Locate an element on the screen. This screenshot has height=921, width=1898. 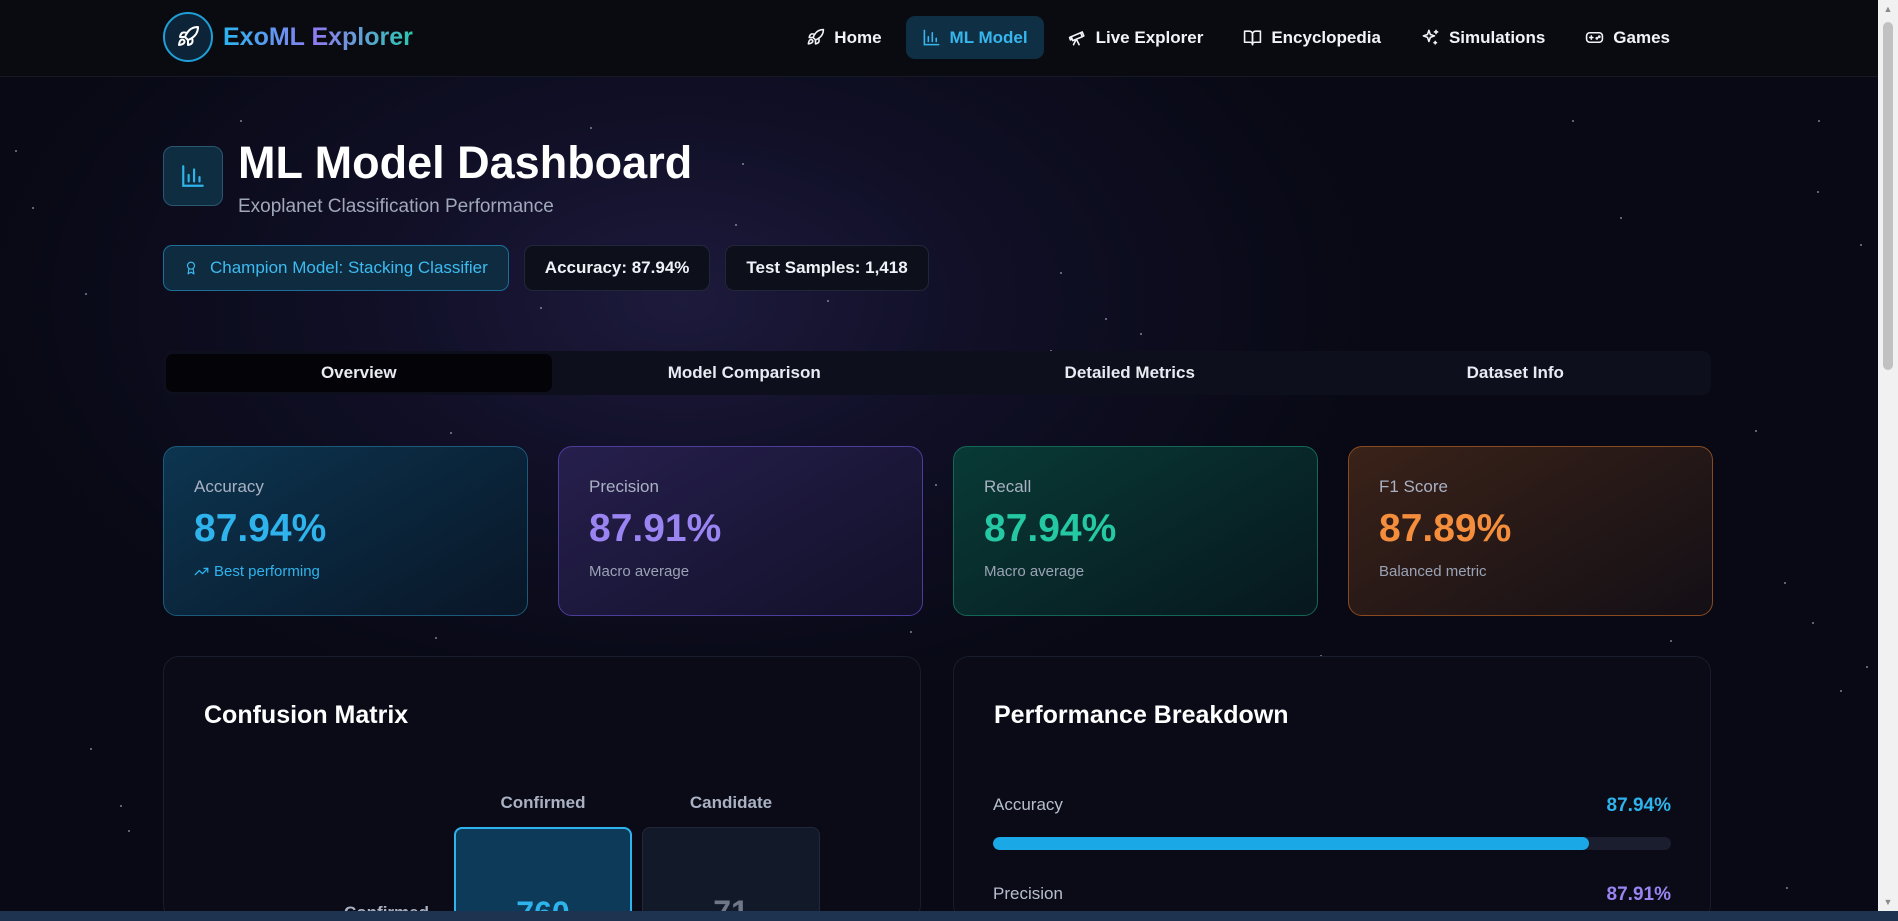
rocket-logo-icon is located at coordinates (188, 37).